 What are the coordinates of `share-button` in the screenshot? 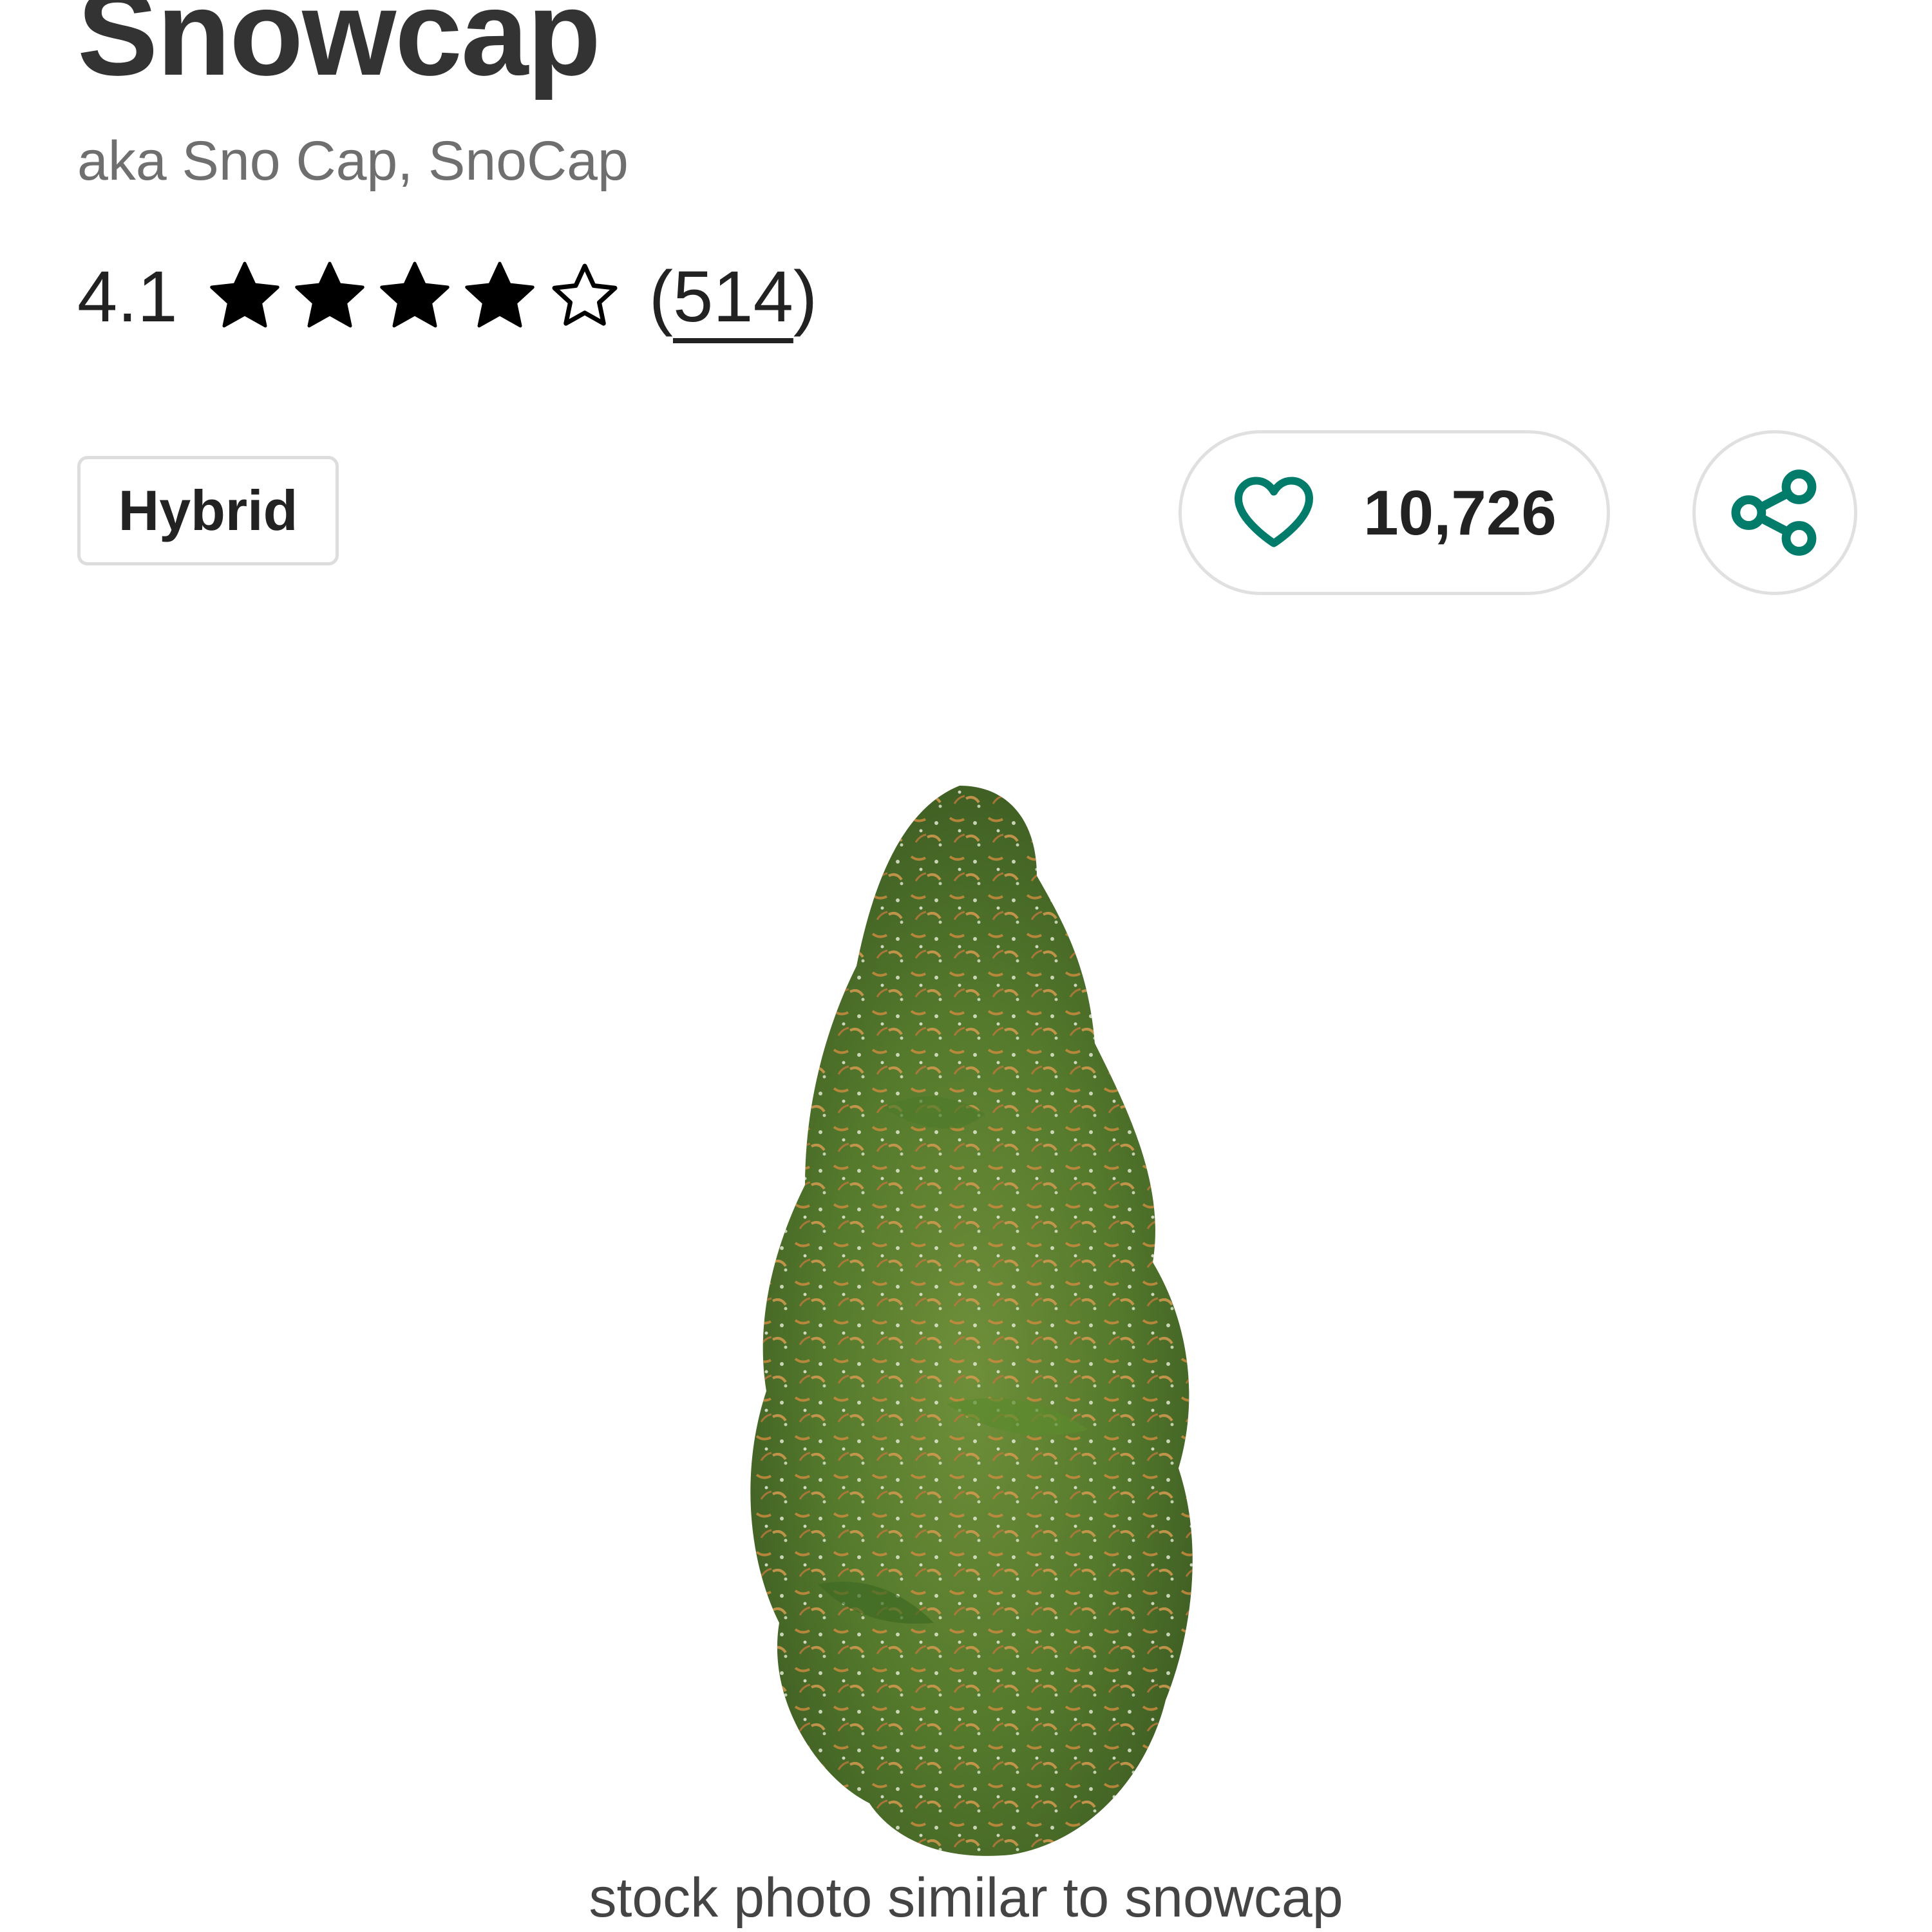 It's located at (1774, 512).